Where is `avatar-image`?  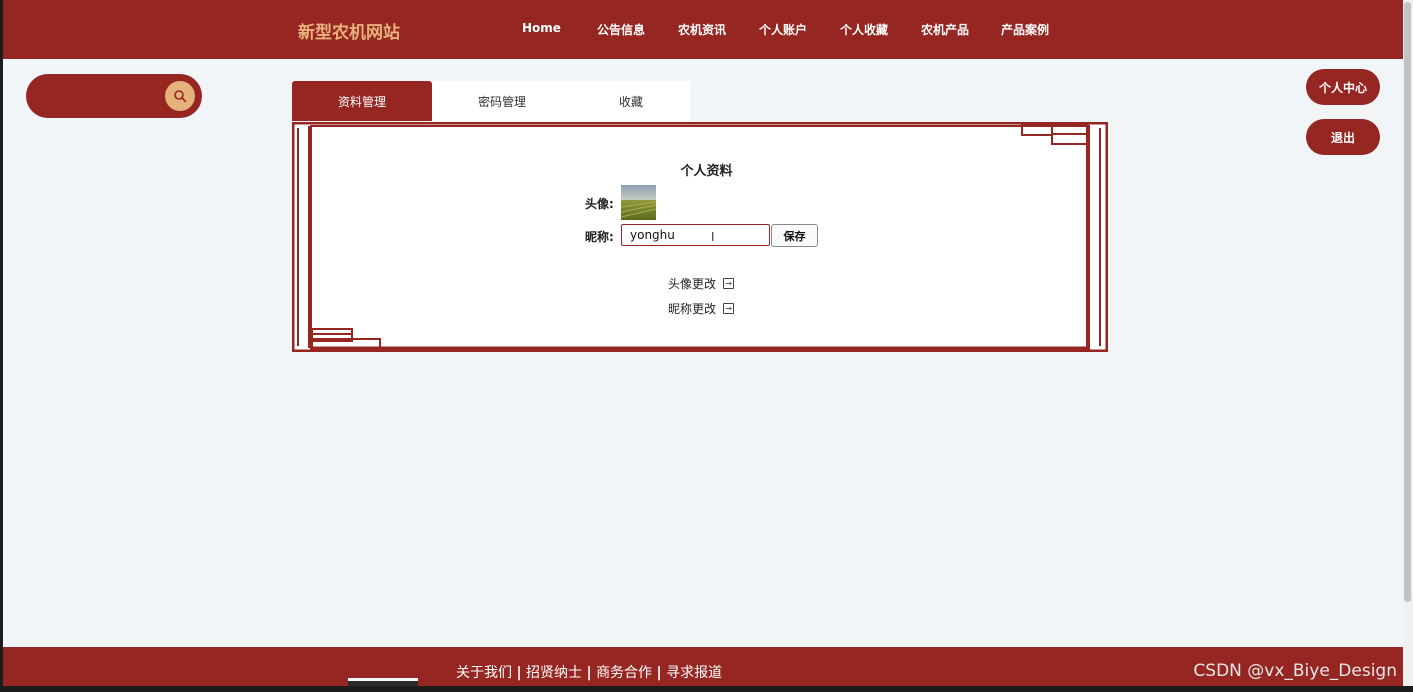 avatar-image is located at coordinates (638, 202).